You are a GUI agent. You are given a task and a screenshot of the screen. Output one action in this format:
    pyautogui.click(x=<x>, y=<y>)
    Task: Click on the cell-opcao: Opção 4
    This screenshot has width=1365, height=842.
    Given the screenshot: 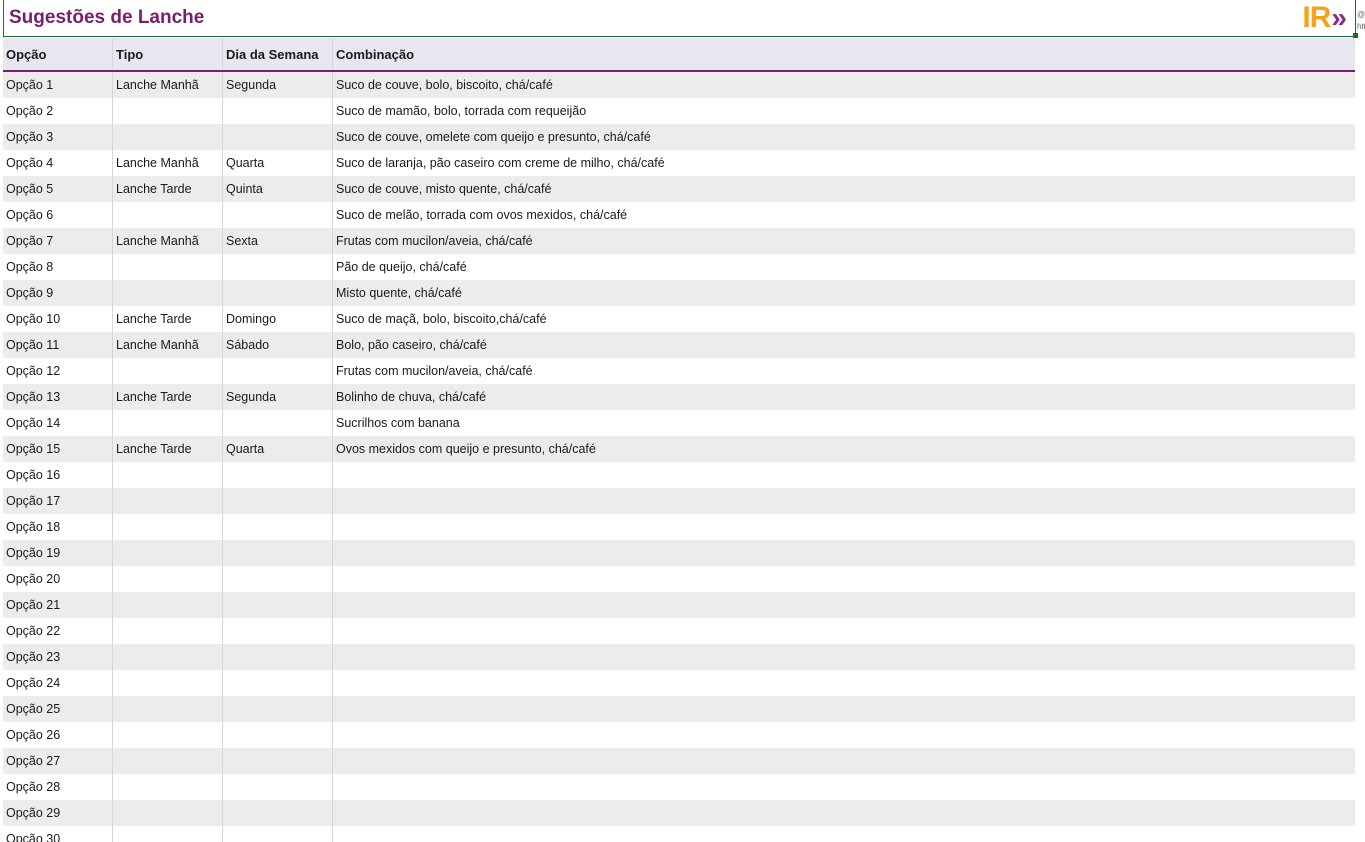 What is the action you would take?
    pyautogui.click(x=58, y=163)
    